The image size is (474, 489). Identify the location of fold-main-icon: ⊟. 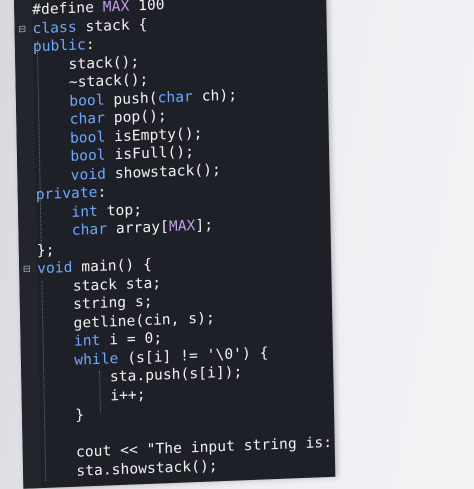
(27, 268).